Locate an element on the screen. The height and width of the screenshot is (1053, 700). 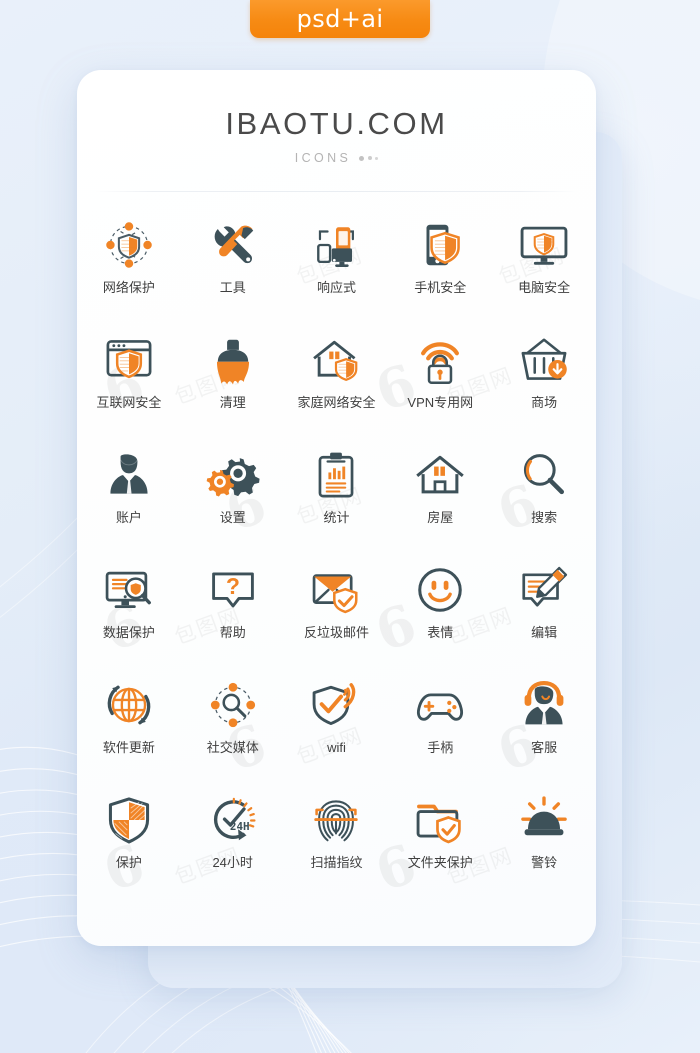
responsive-icon is located at coordinates (336, 245).